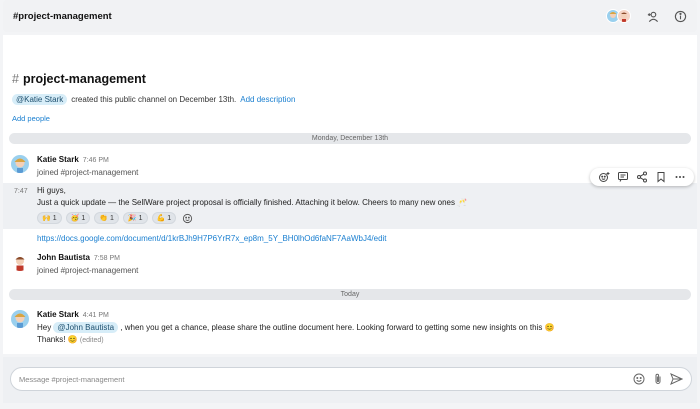 Image resolution: width=700 pixels, height=409 pixels. I want to click on message-input-placeholder: Message #project-management, so click(72, 379).